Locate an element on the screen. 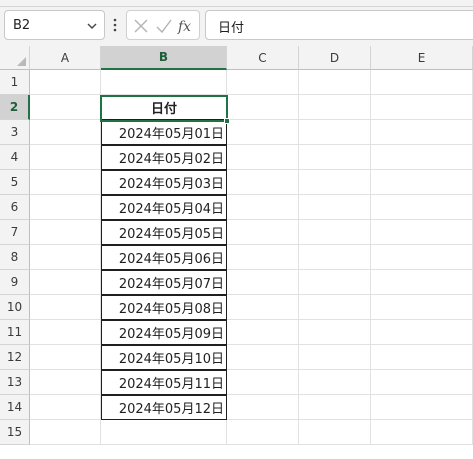  table-header-cell: 日付 is located at coordinates (164, 107).